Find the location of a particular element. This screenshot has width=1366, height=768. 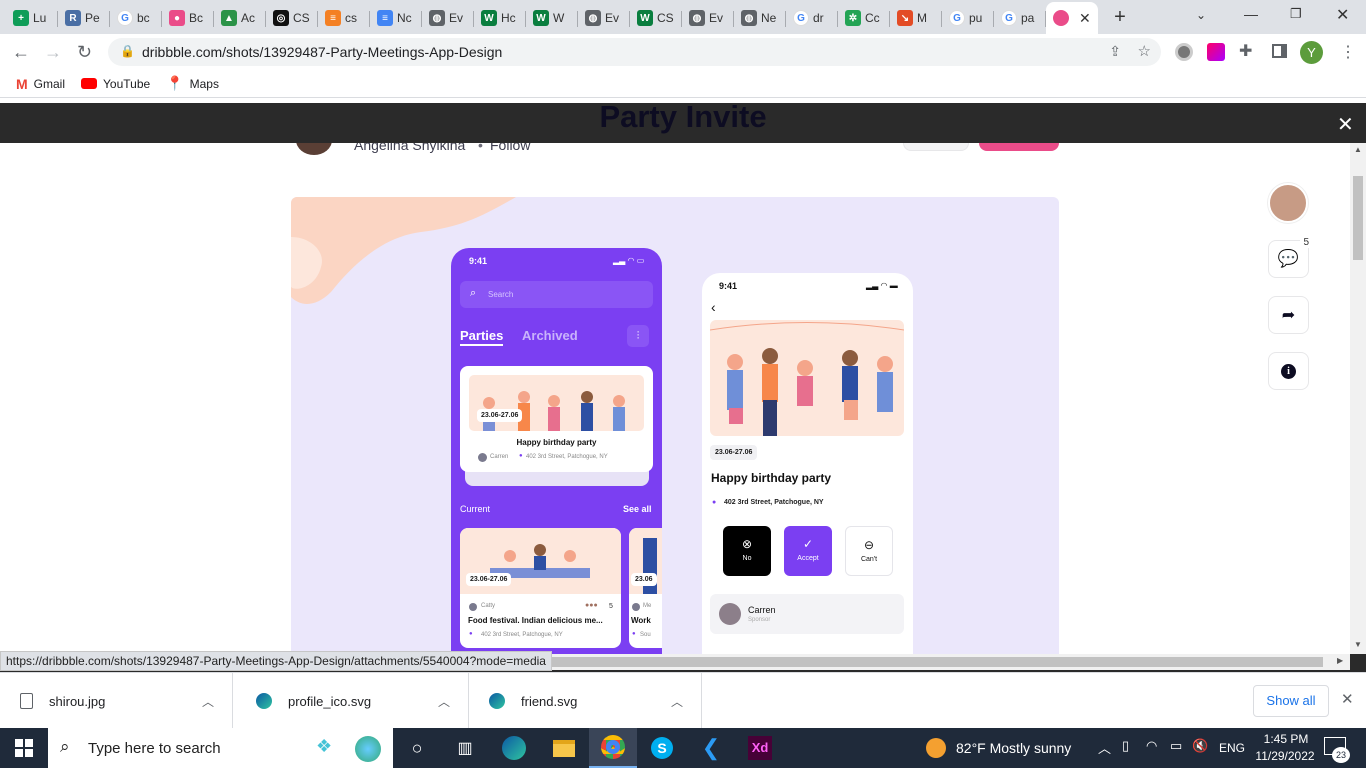

adobe-xd-icon: Xd is located at coordinates (760, 748).